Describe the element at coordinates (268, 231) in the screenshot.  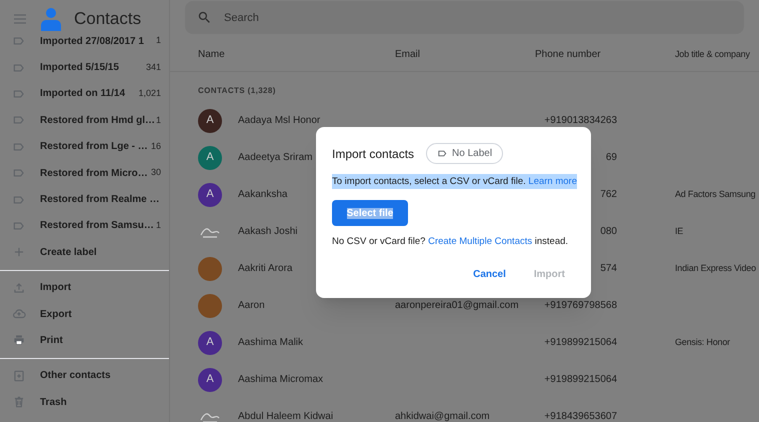
I see `contact-name: Aakash Joshi` at that location.